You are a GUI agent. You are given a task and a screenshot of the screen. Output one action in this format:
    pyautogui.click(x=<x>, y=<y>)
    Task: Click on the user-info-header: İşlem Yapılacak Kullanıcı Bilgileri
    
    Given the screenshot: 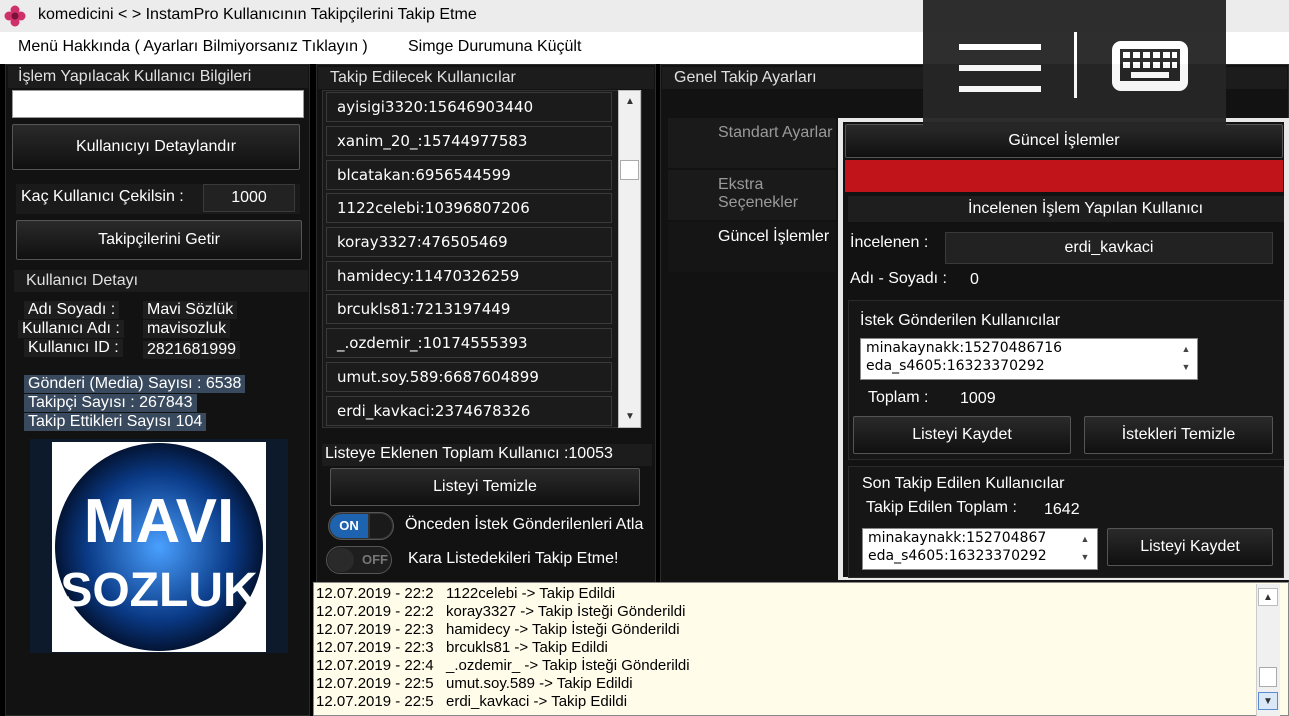 What is the action you would take?
    pyautogui.click(x=158, y=77)
    